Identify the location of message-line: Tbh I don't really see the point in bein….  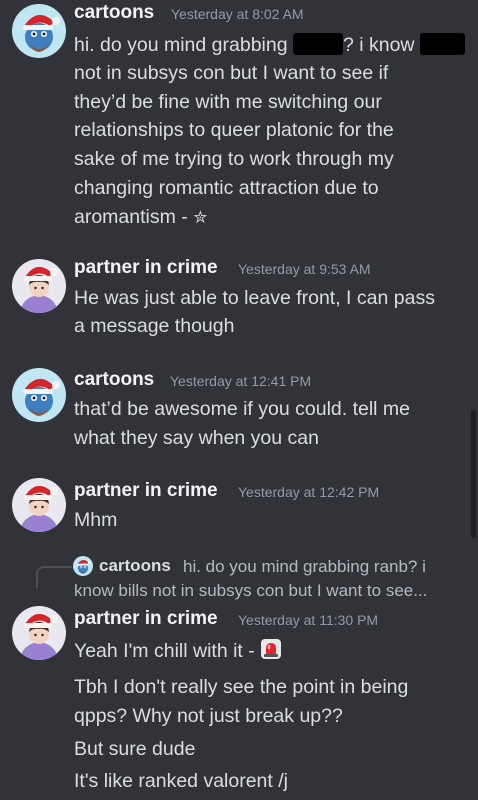
(241, 687).